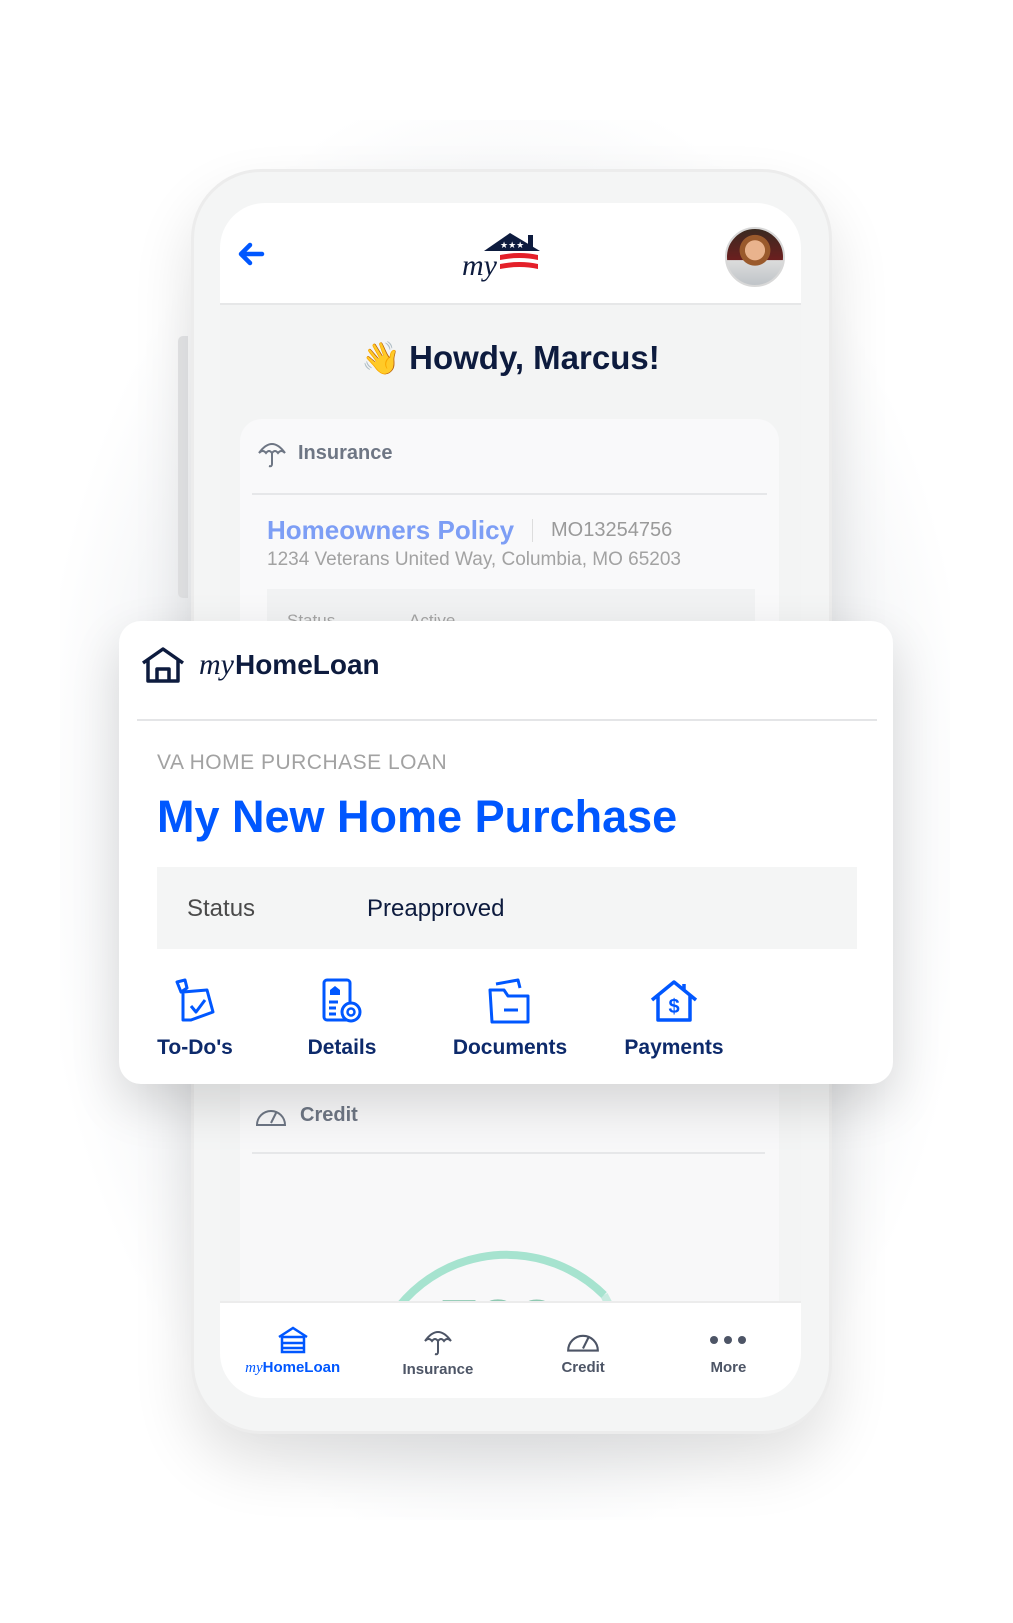 Image resolution: width=1013 pixels, height=1623 pixels. I want to click on todos-button: To-Do's, so click(195, 1018).